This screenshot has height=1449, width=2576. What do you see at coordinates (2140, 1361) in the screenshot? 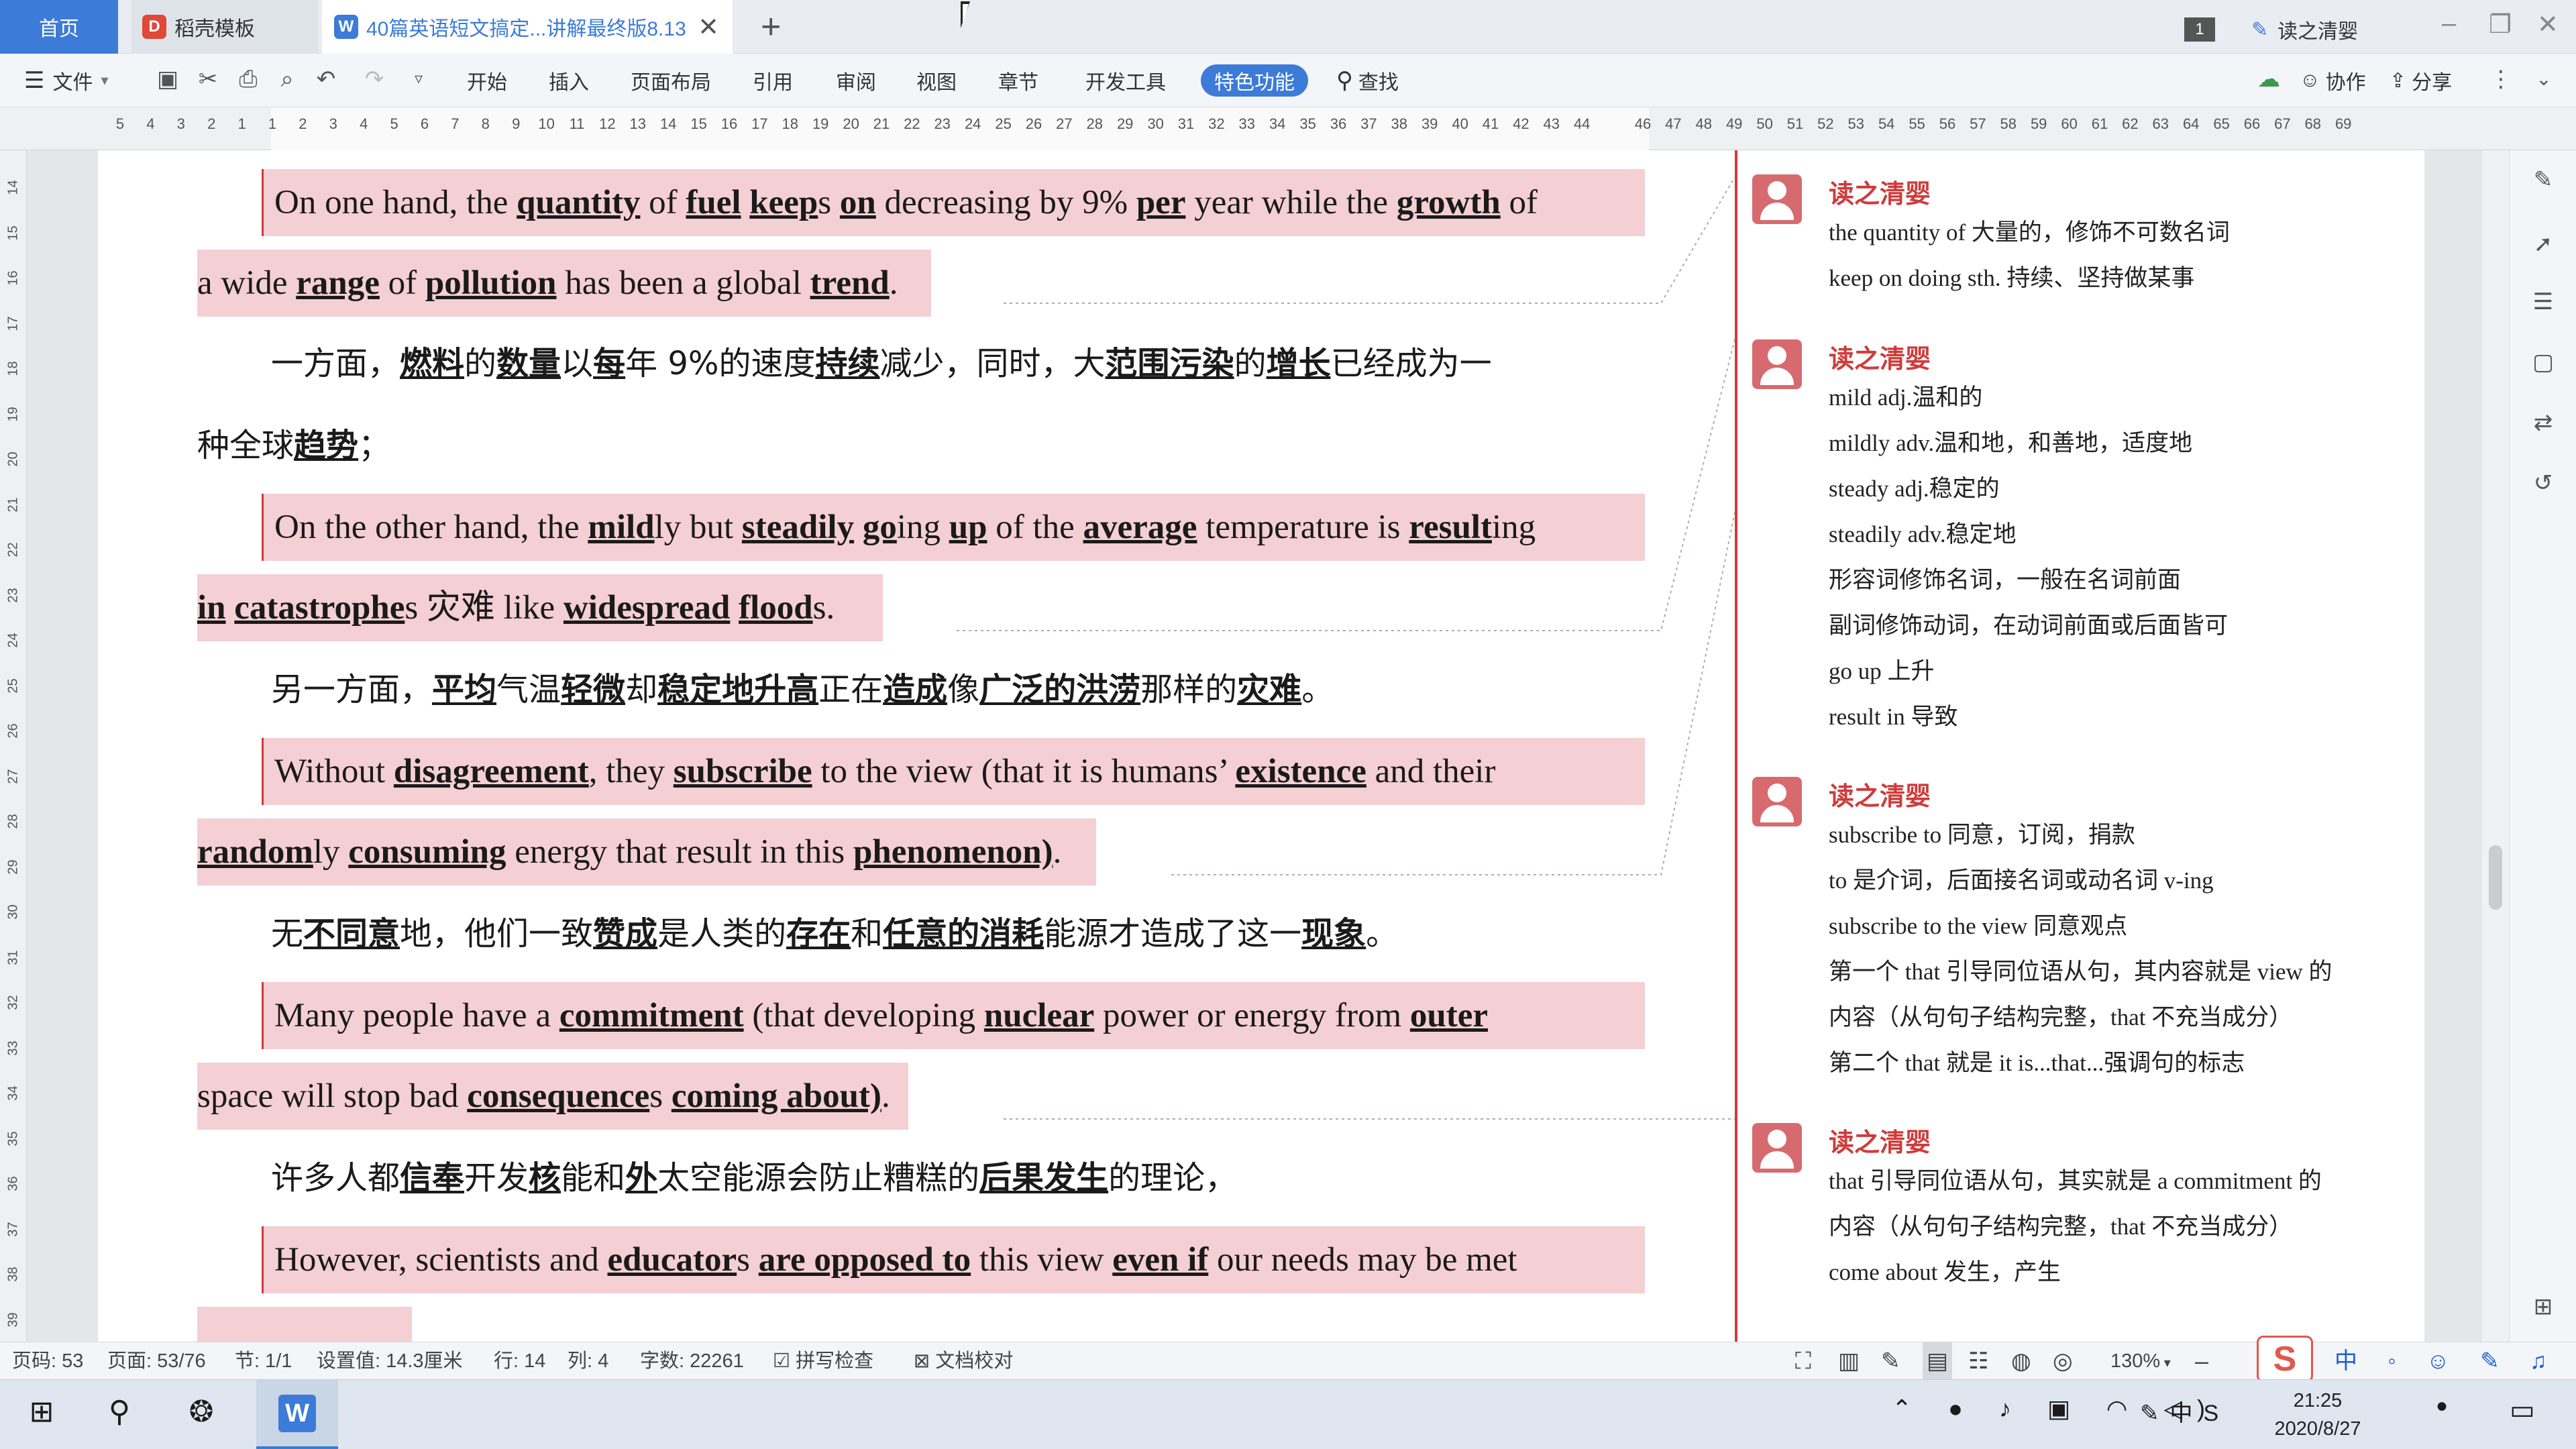
I see `zoom-level: 130% ▾` at bounding box center [2140, 1361].